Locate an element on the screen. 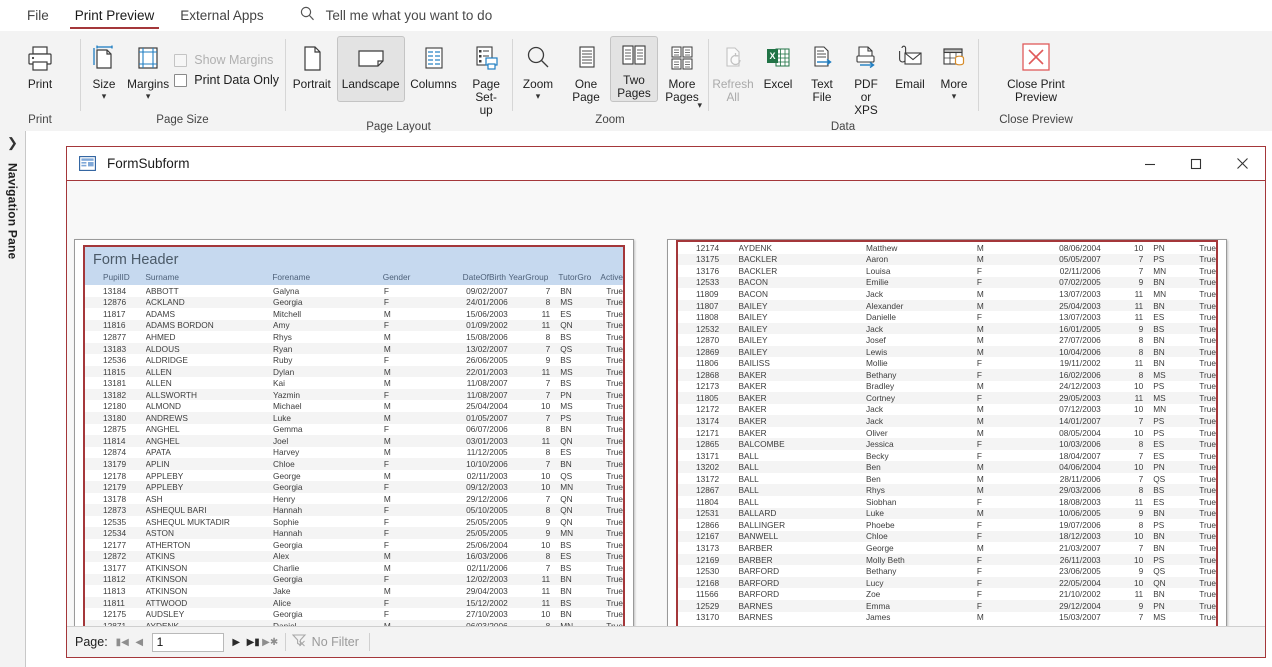 Image resolution: width=1272 pixels, height=667 pixels. previous-page-icon: ◀ is located at coordinates (139, 642).